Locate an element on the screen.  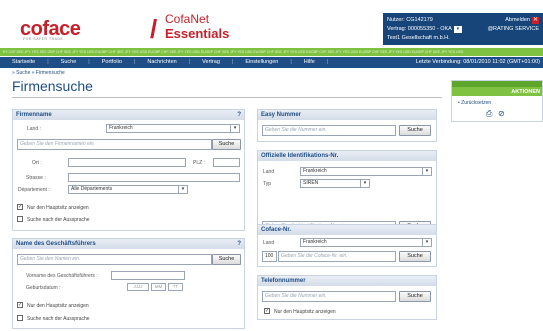
panel-title: Telefonnummer is located at coordinates (283, 281).